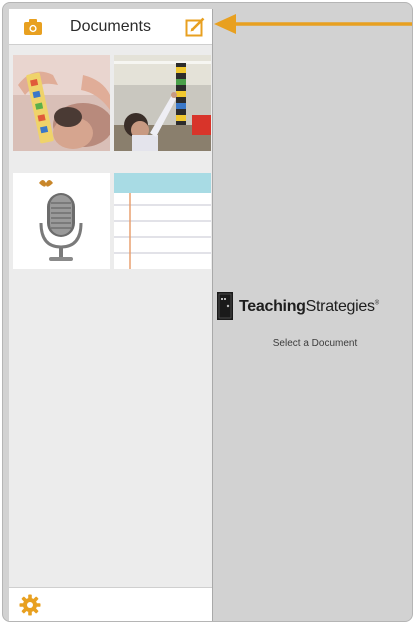 This screenshot has width=417, height=625. I want to click on document-thumbnail-note, so click(162, 221).